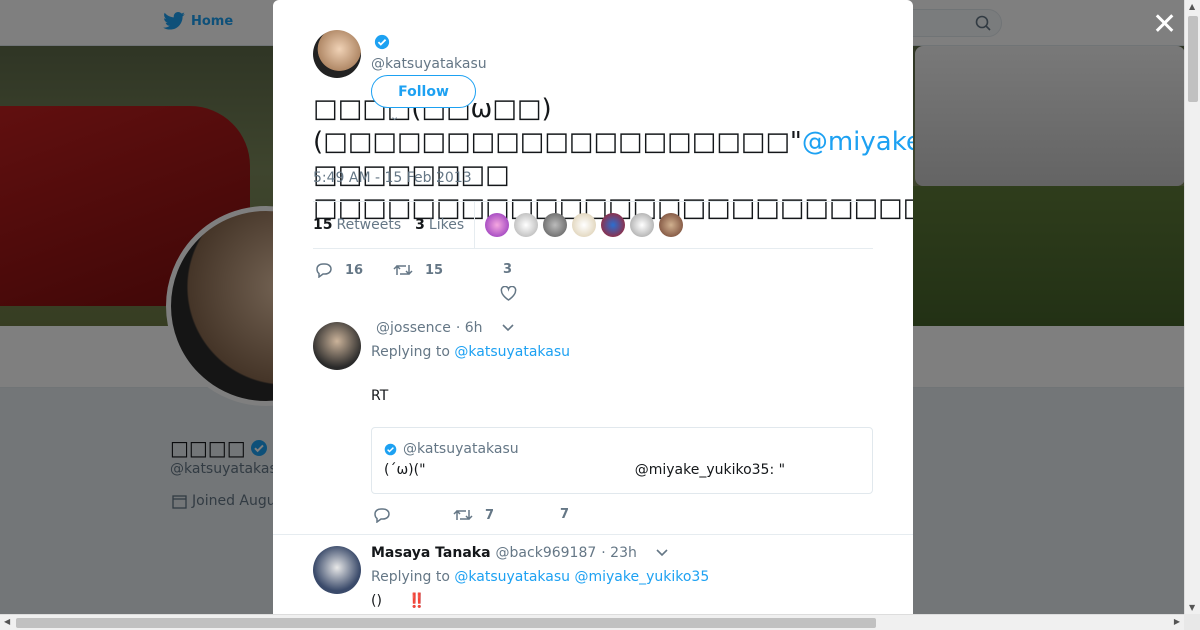 This screenshot has width=1200, height=630. Describe the element at coordinates (1164, 25) in the screenshot. I see `close-icon: ✕` at that location.